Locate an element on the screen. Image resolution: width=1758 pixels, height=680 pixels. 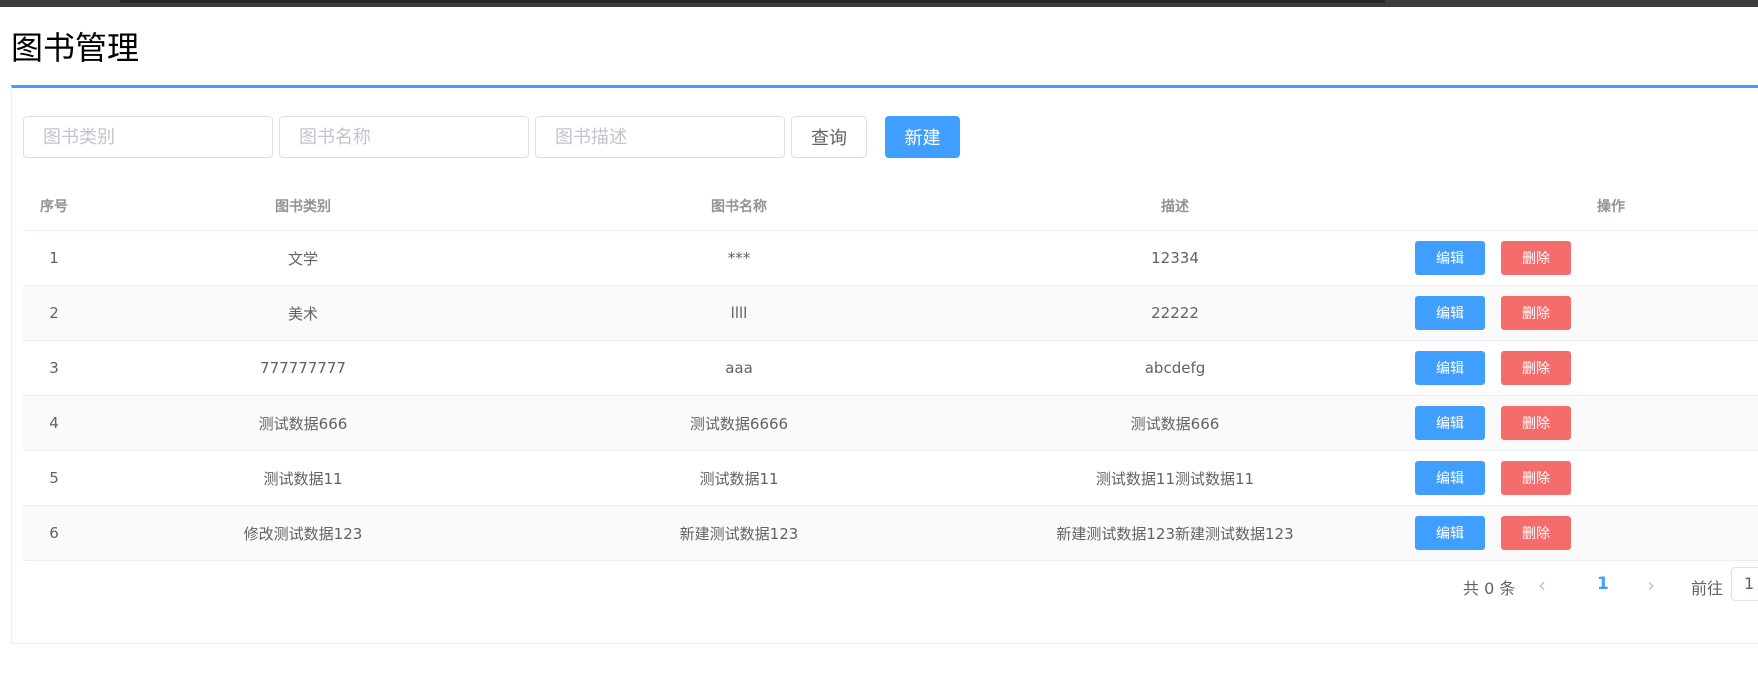
row-name: 测试数据11 is located at coordinates (739, 478).